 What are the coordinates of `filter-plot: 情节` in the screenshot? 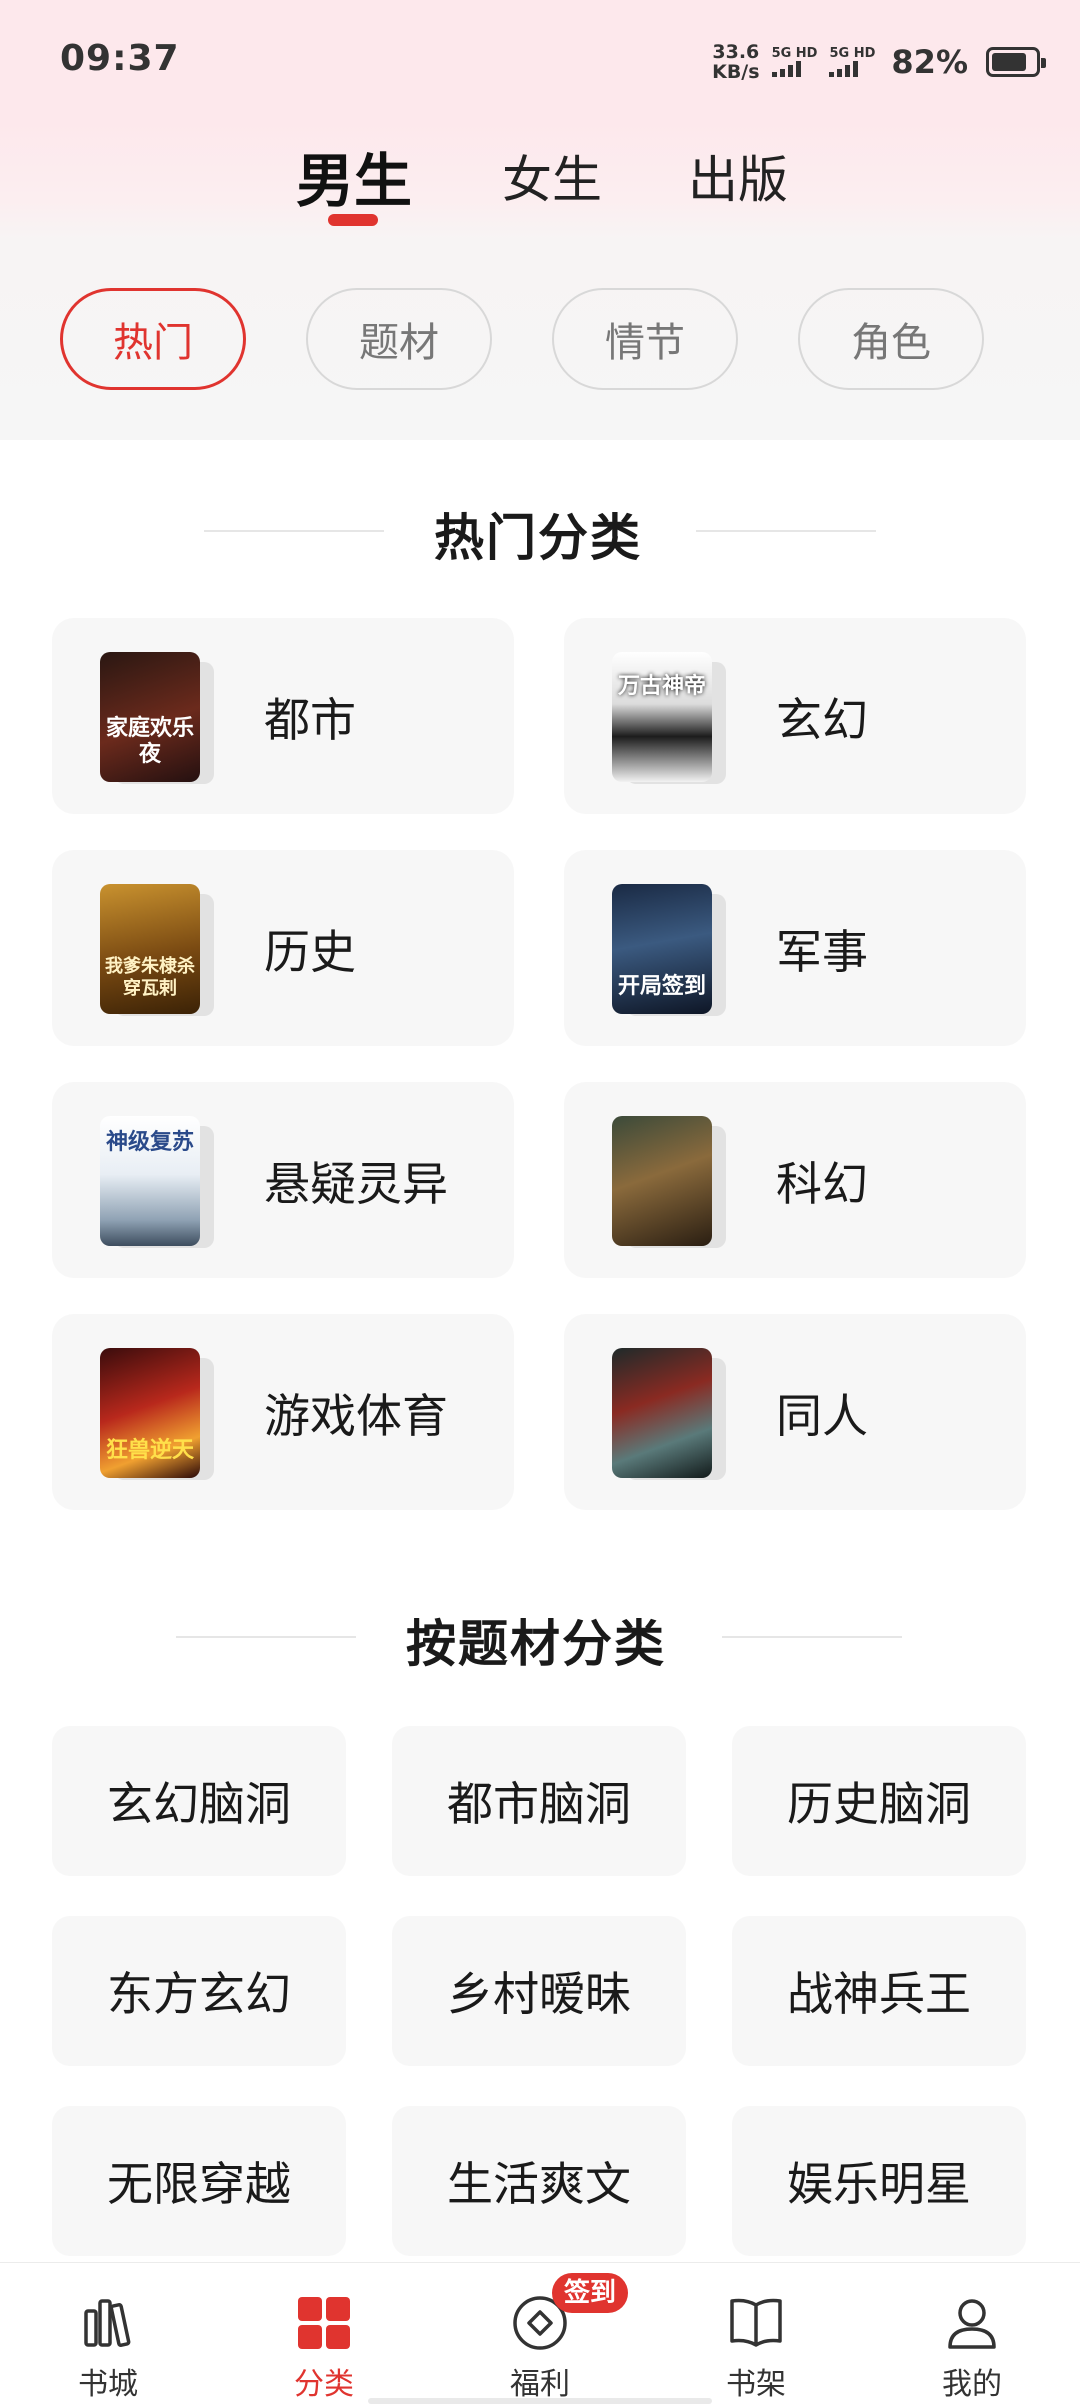 It's located at (645, 339).